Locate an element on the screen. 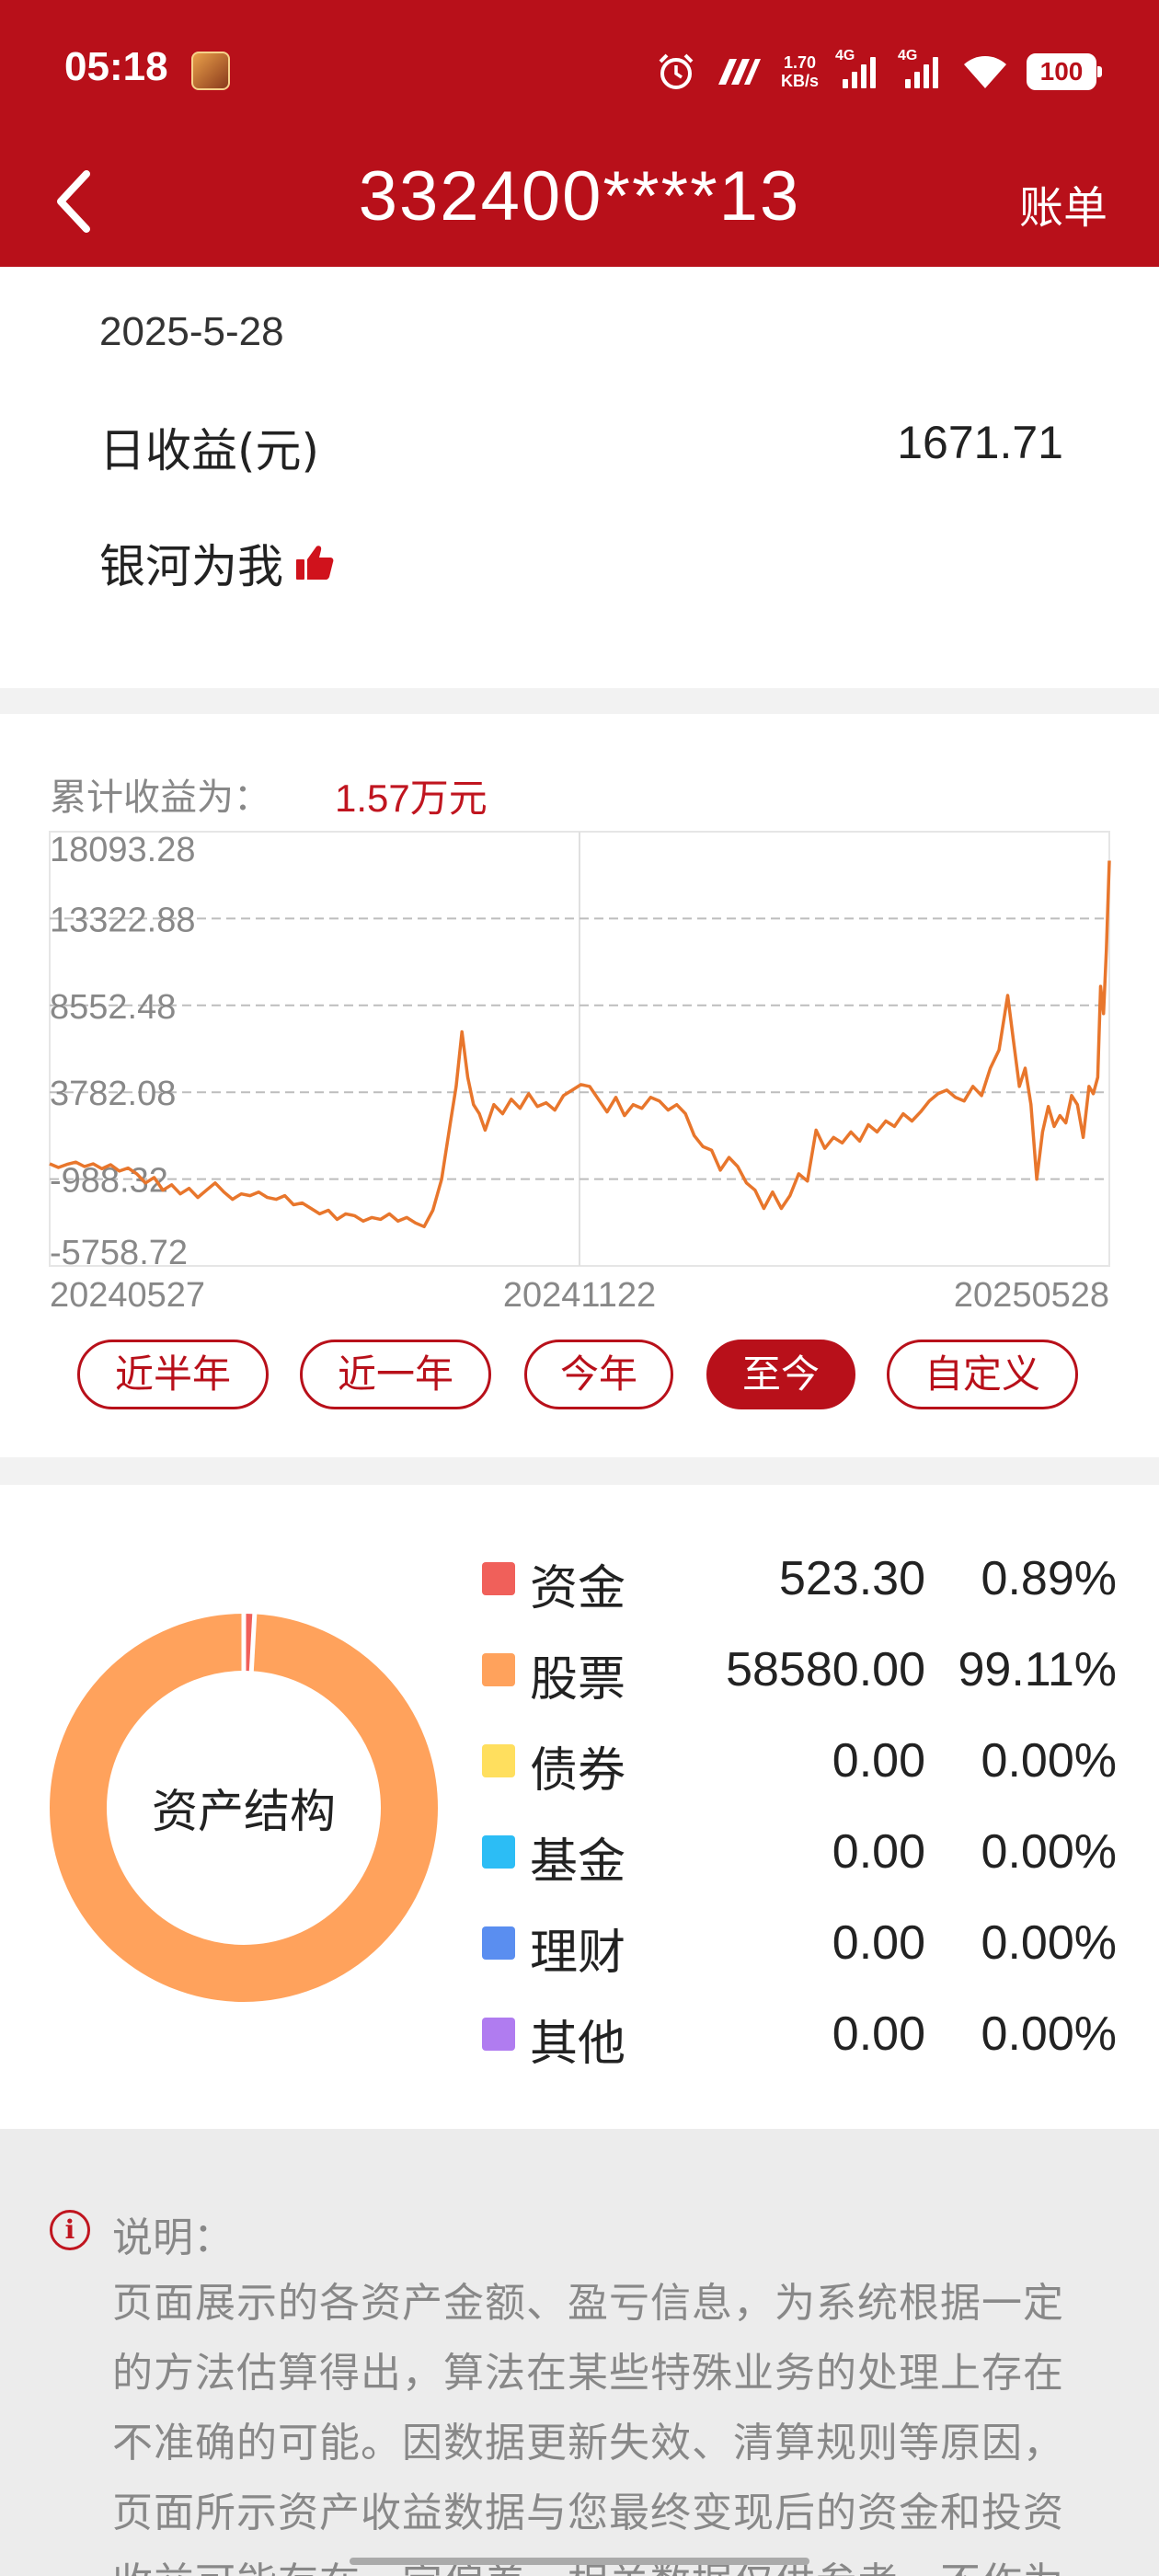 This screenshot has height=2576, width=1159. asset-name: 资金 is located at coordinates (578, 1588).